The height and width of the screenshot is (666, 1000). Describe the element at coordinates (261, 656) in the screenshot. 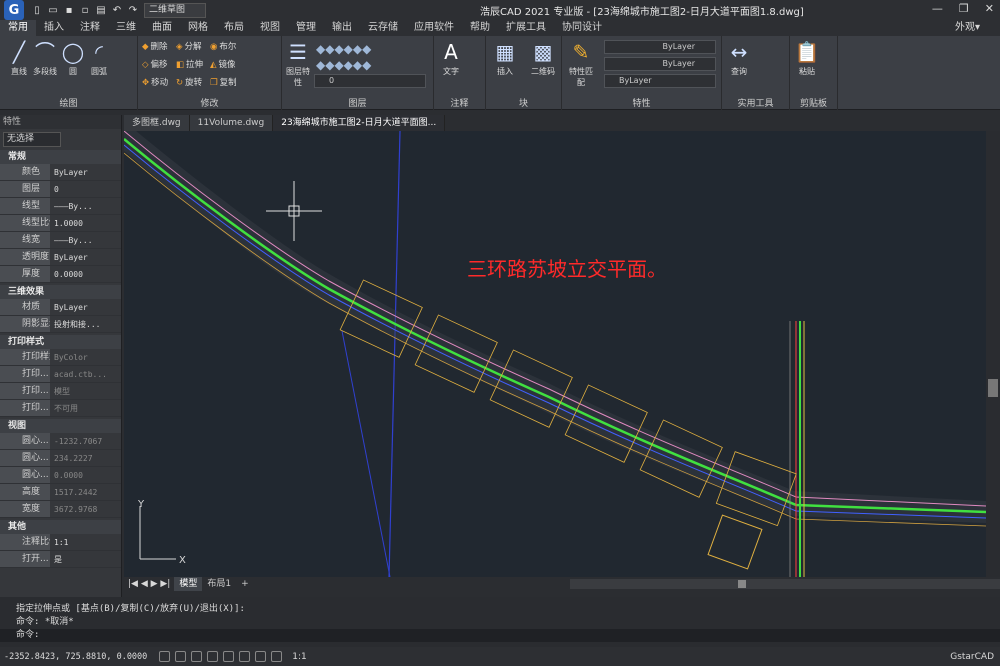

I see `lineweight-icon` at that location.